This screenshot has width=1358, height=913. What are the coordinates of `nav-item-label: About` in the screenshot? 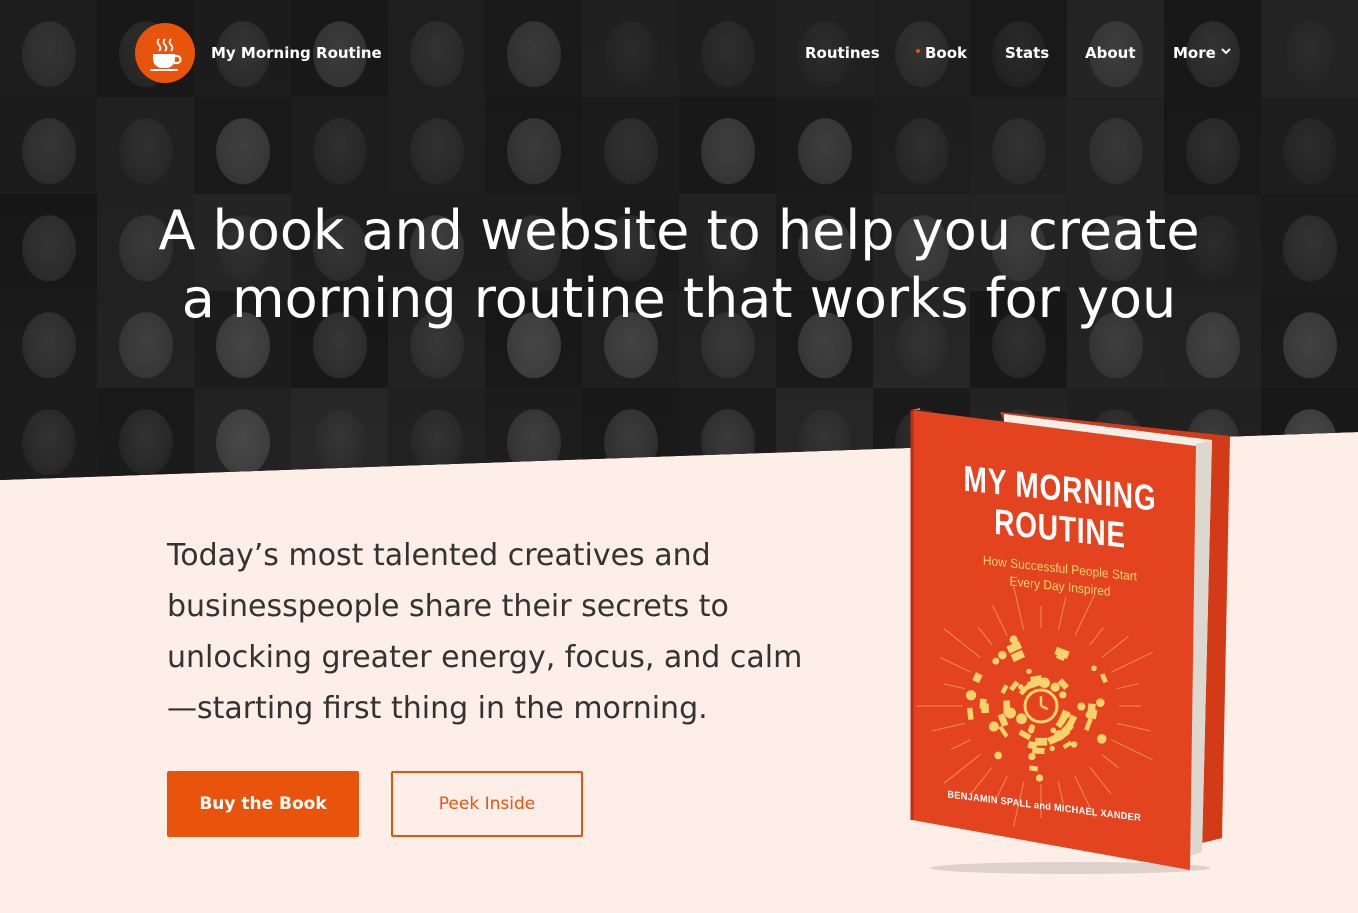 It's located at (1110, 53).